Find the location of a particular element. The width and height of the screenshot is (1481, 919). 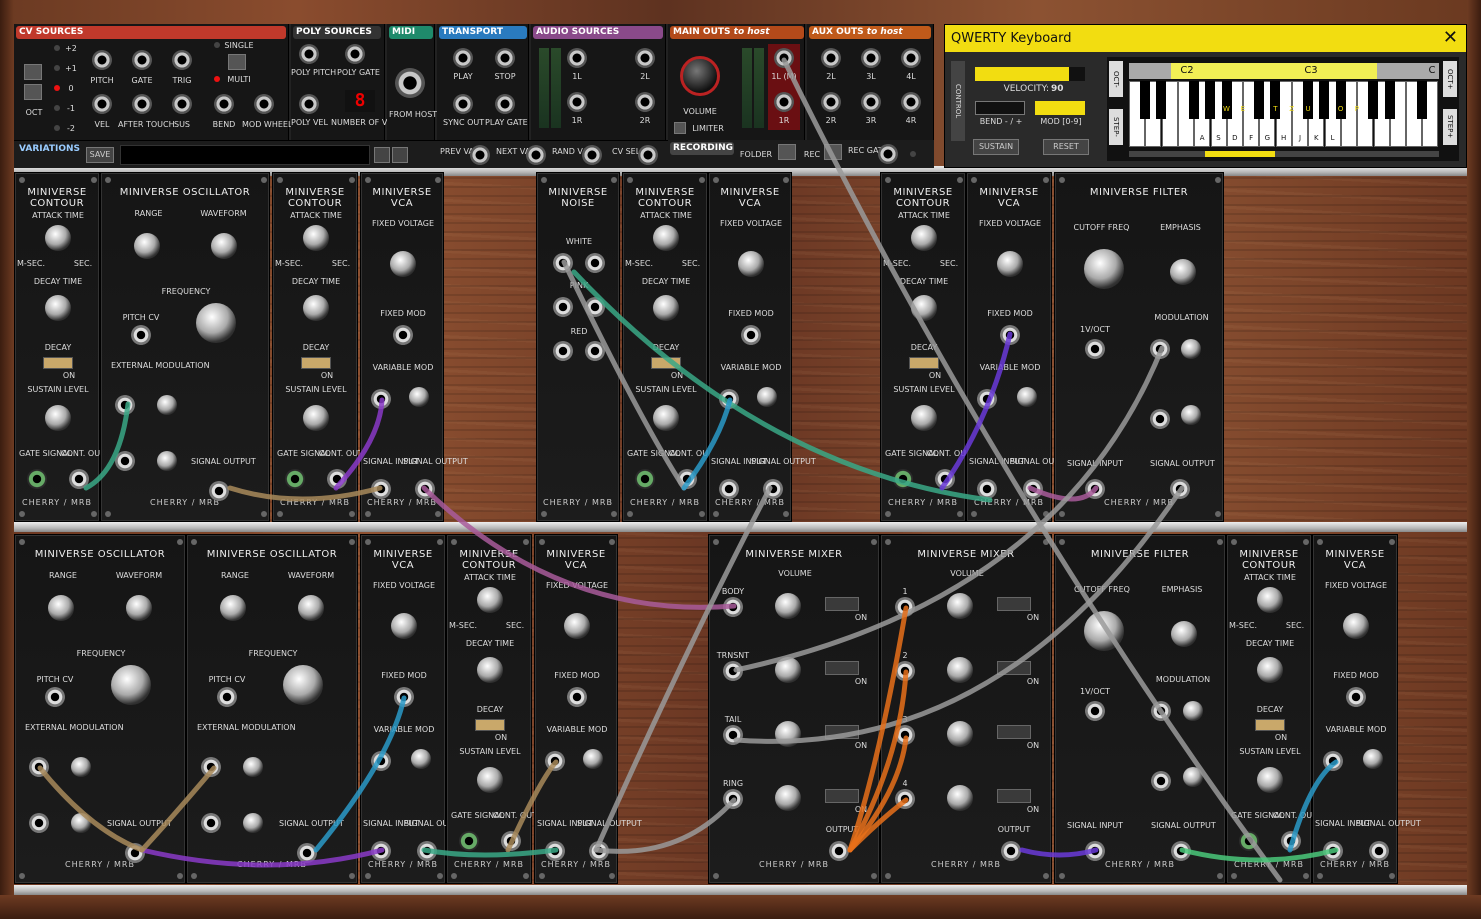

limiter-checkbox is located at coordinates (680, 128).